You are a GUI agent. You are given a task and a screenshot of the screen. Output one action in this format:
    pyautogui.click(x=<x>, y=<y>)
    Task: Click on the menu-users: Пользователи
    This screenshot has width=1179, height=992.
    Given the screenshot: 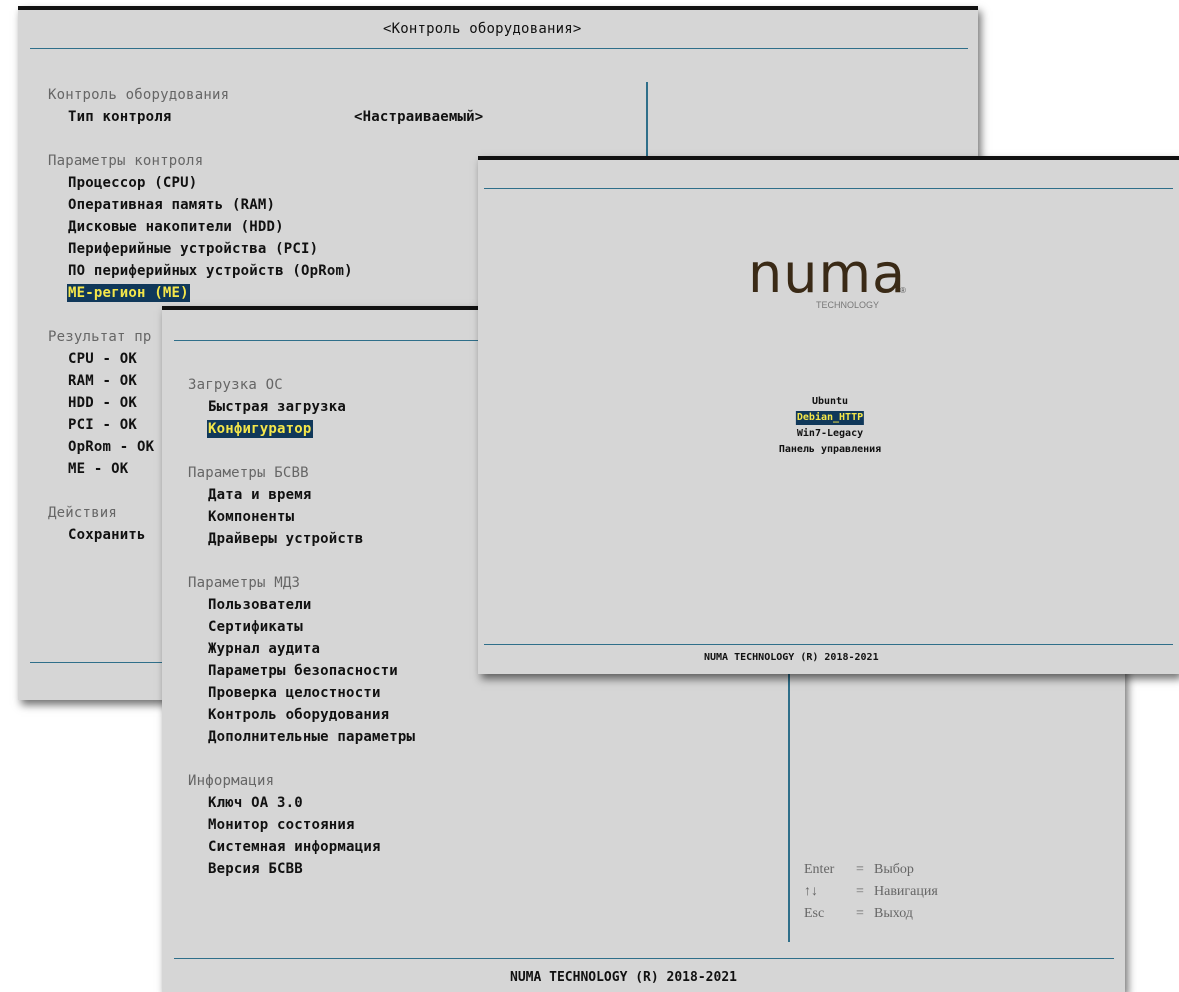 What is the action you would take?
    pyautogui.click(x=260, y=605)
    